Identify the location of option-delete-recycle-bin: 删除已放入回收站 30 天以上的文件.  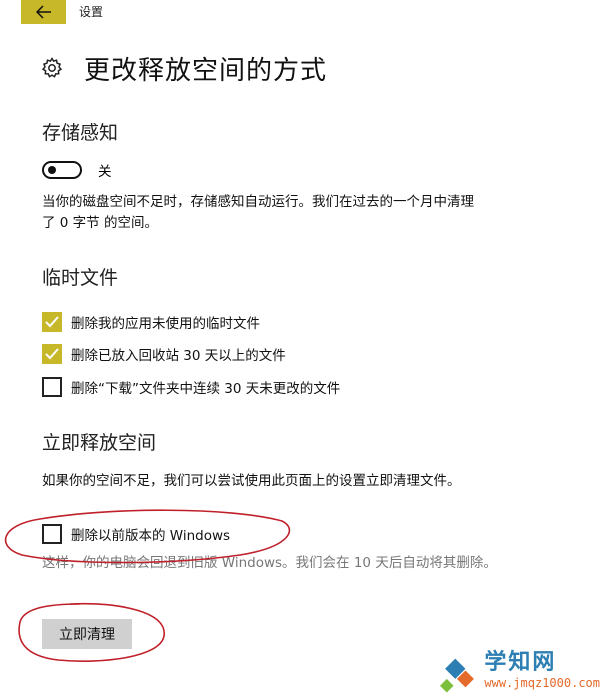
(164, 354).